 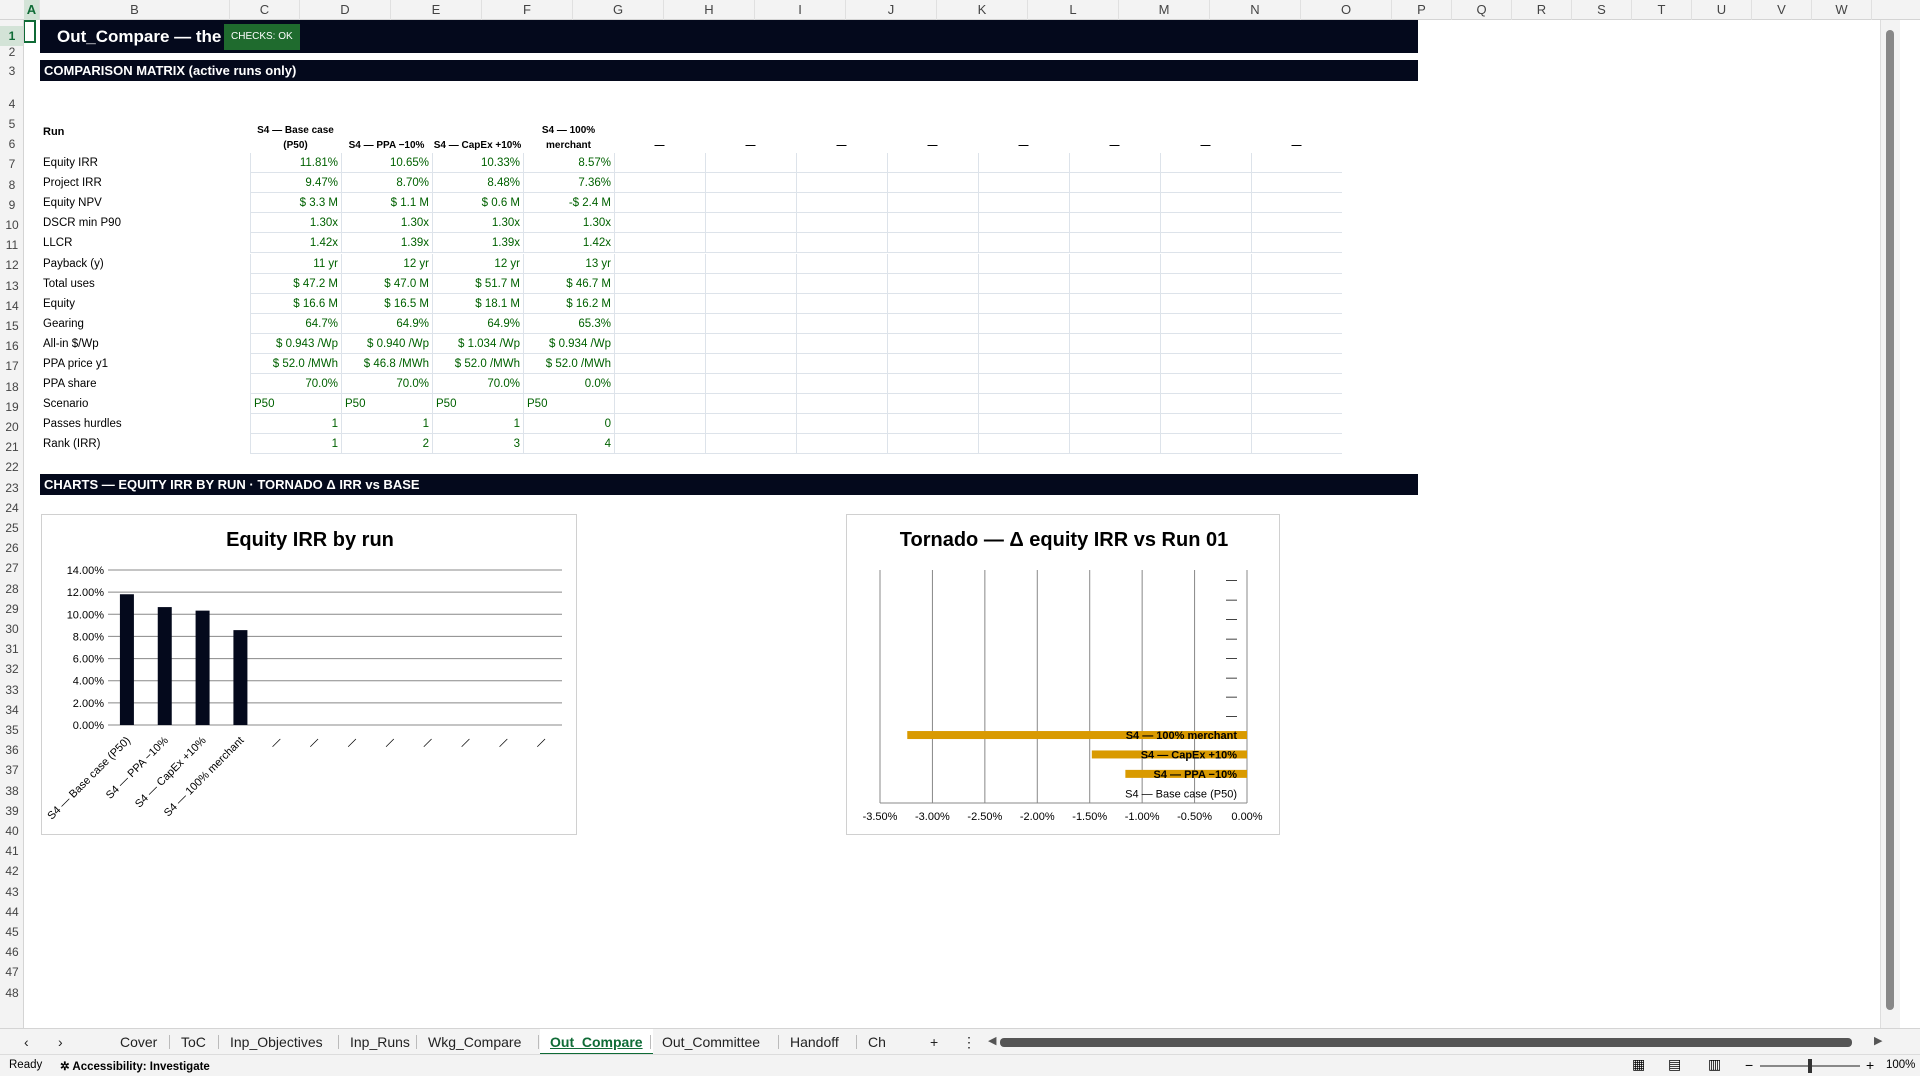 What do you see at coordinates (527, 10) in the screenshot?
I see `column-header: F` at bounding box center [527, 10].